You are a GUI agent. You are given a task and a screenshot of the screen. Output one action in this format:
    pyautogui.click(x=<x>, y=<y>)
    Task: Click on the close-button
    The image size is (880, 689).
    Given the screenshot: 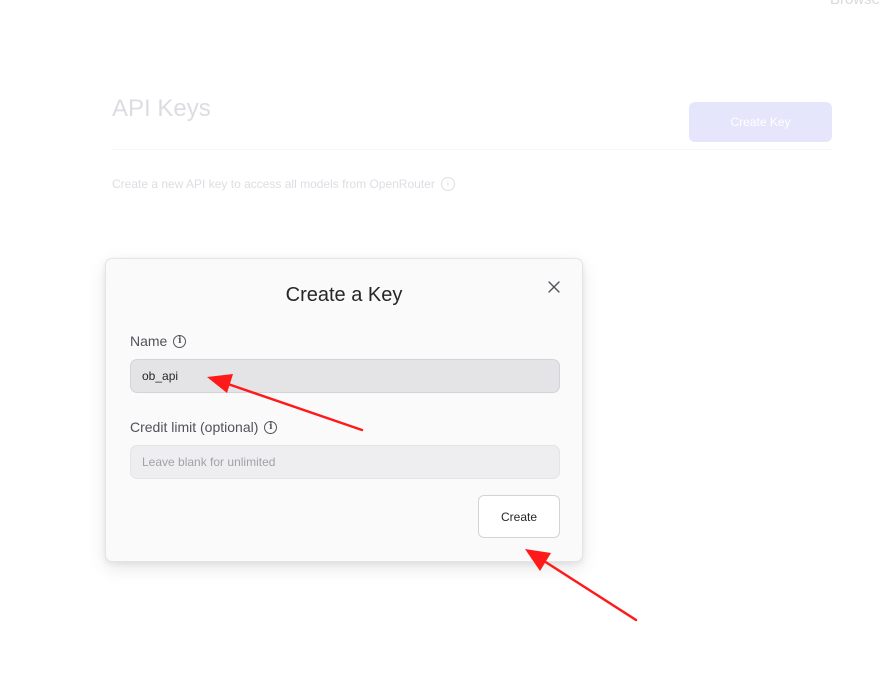 What is the action you would take?
    pyautogui.click(x=554, y=287)
    